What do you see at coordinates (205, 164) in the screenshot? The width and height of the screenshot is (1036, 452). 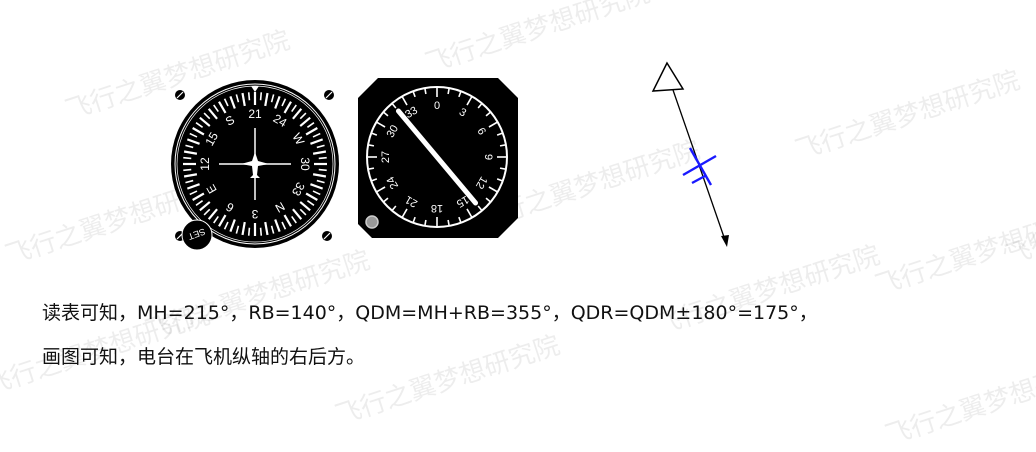 I see `compass-label: 12` at bounding box center [205, 164].